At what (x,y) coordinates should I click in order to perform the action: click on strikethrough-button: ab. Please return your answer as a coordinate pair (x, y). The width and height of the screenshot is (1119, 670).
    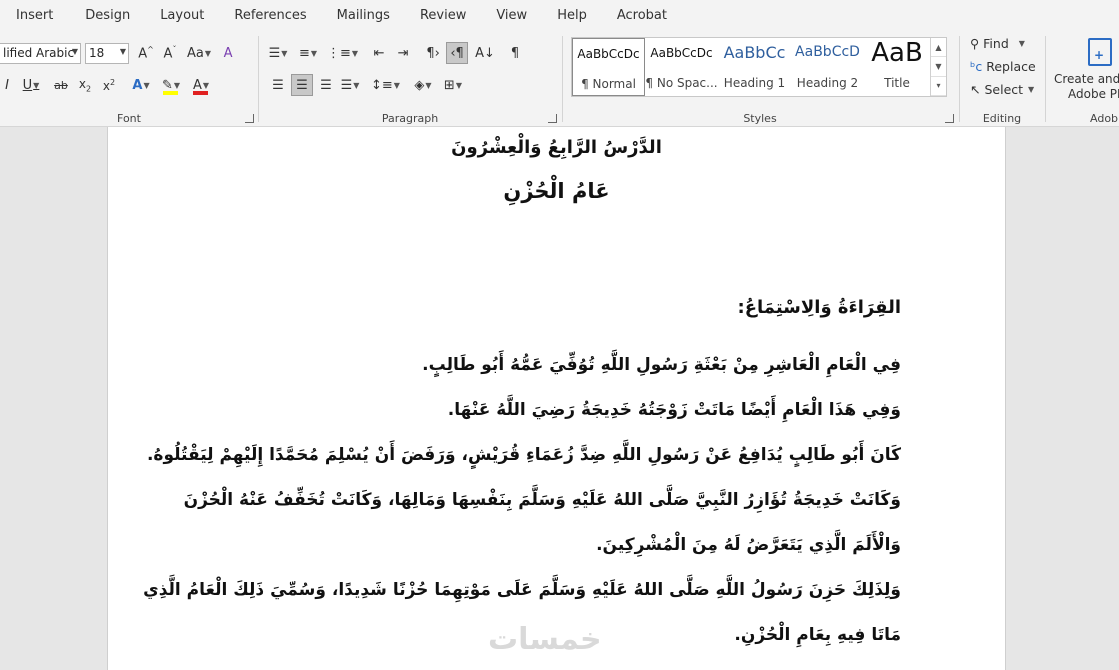
    Looking at the image, I should click on (61, 85).